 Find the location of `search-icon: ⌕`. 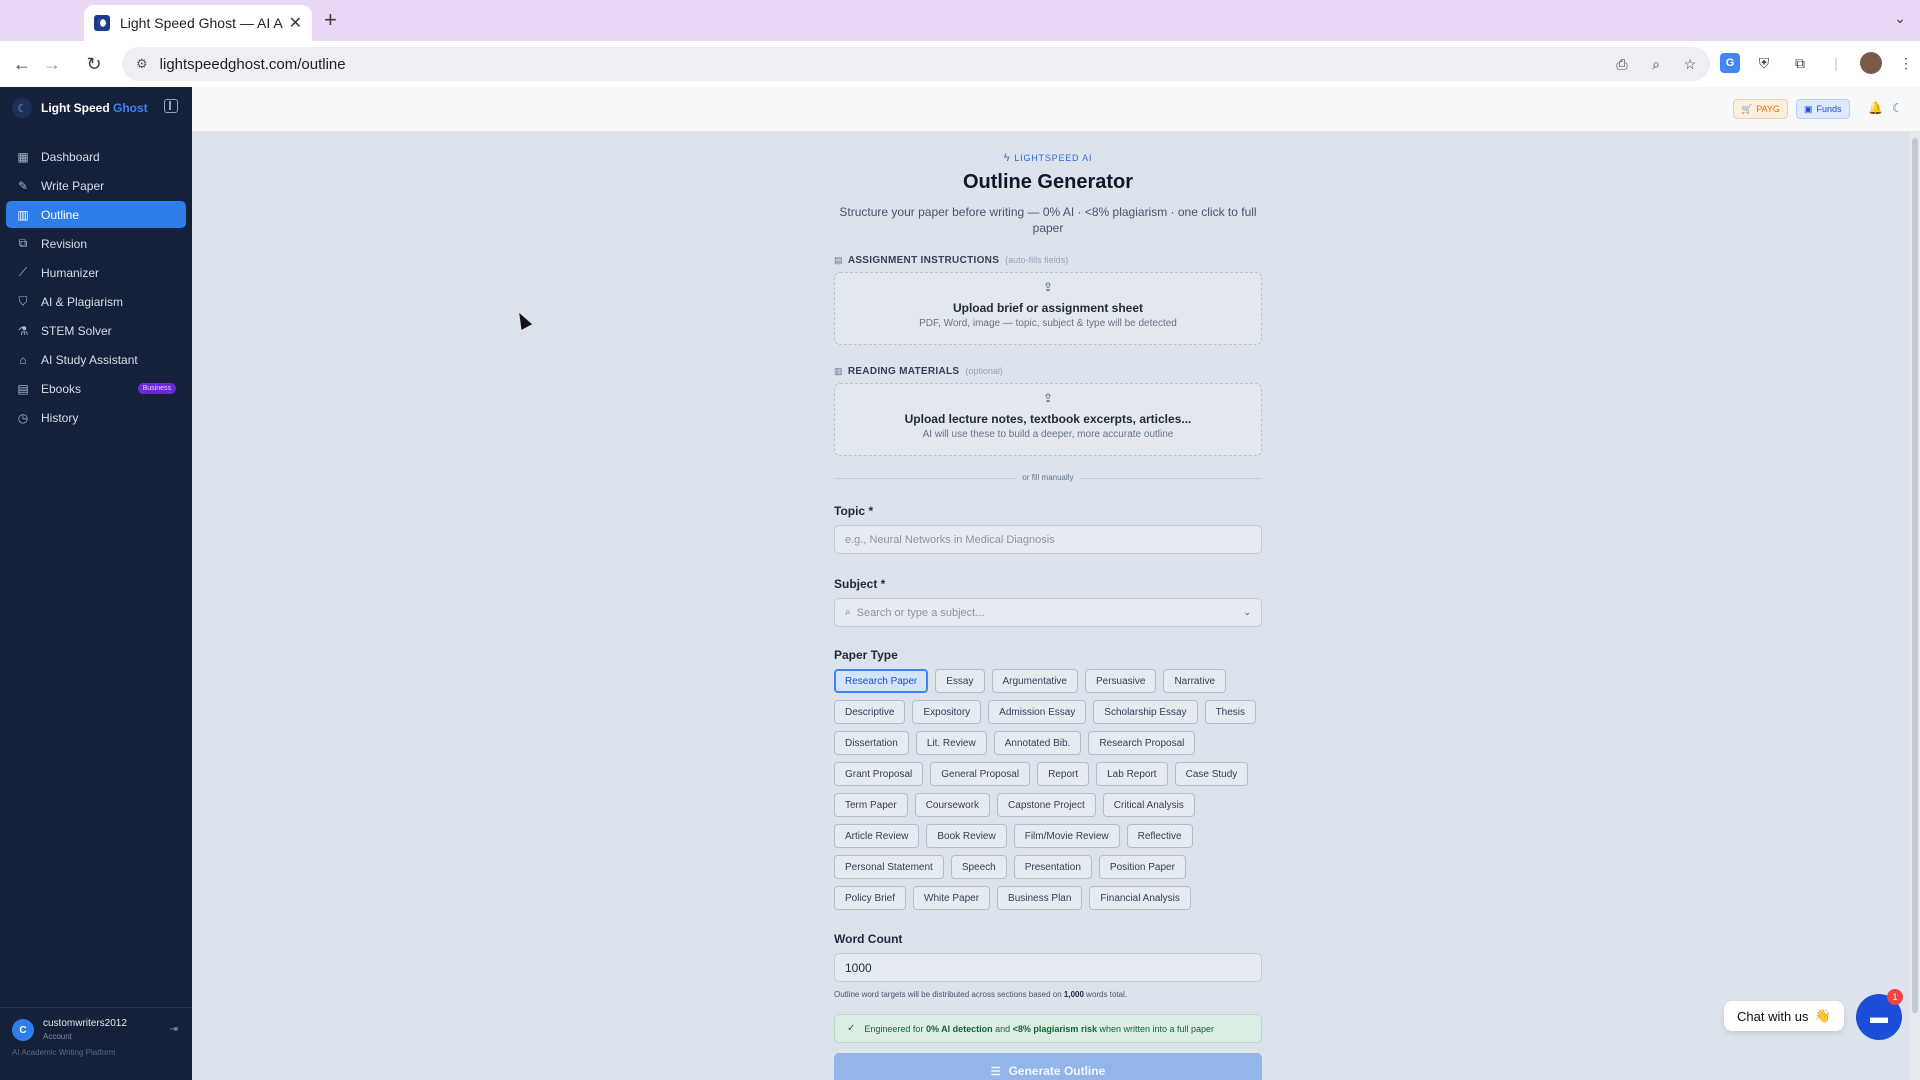

search-icon: ⌕ is located at coordinates (848, 612).